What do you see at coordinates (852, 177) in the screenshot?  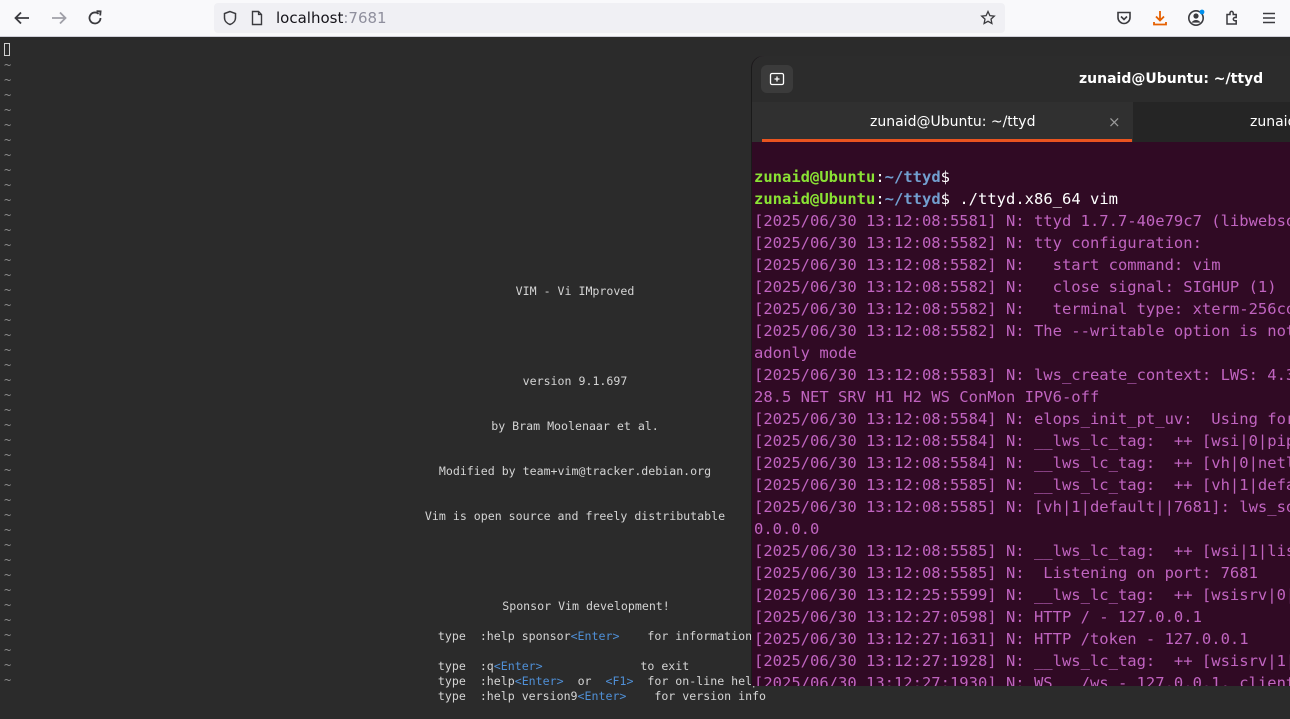 I see `prompt-line: zunaid@Ubuntu:~/ttyd$` at bounding box center [852, 177].